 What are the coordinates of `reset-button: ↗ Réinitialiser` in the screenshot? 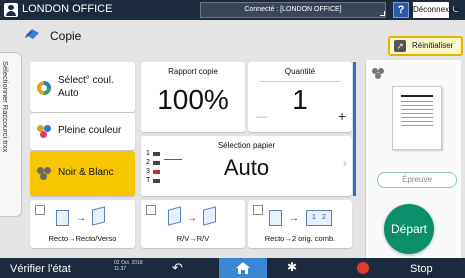 It's located at (425, 46).